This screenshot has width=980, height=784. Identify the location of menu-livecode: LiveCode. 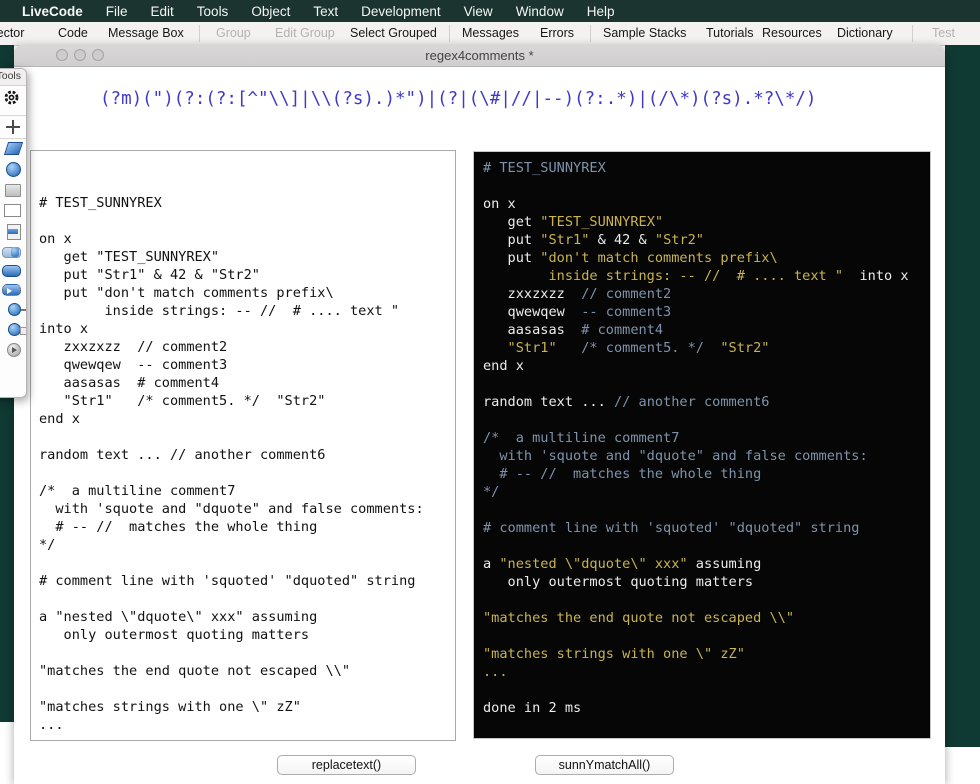
(52, 11).